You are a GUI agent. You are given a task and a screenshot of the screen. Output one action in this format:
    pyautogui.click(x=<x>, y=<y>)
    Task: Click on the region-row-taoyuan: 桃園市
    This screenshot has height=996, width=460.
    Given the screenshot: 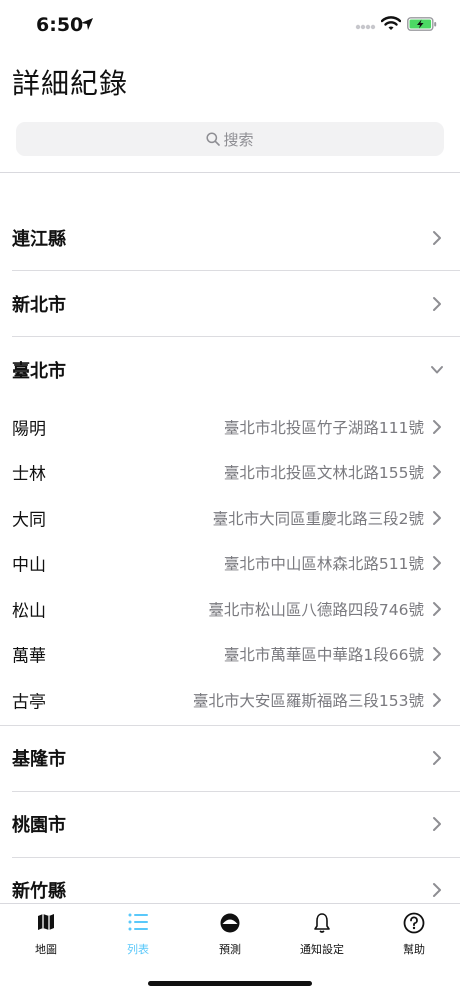 What is the action you would take?
    pyautogui.click(x=230, y=824)
    